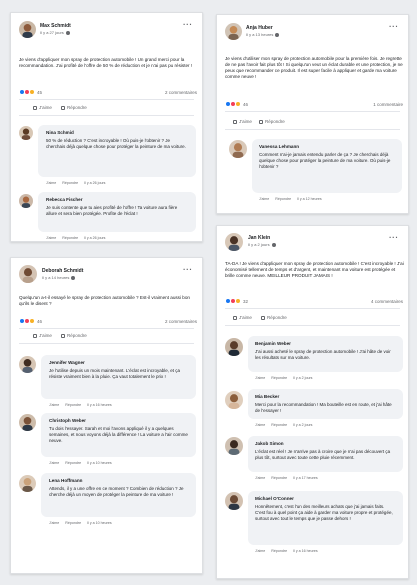  I want to click on comment-author: Jakob Simon, so click(269, 443).